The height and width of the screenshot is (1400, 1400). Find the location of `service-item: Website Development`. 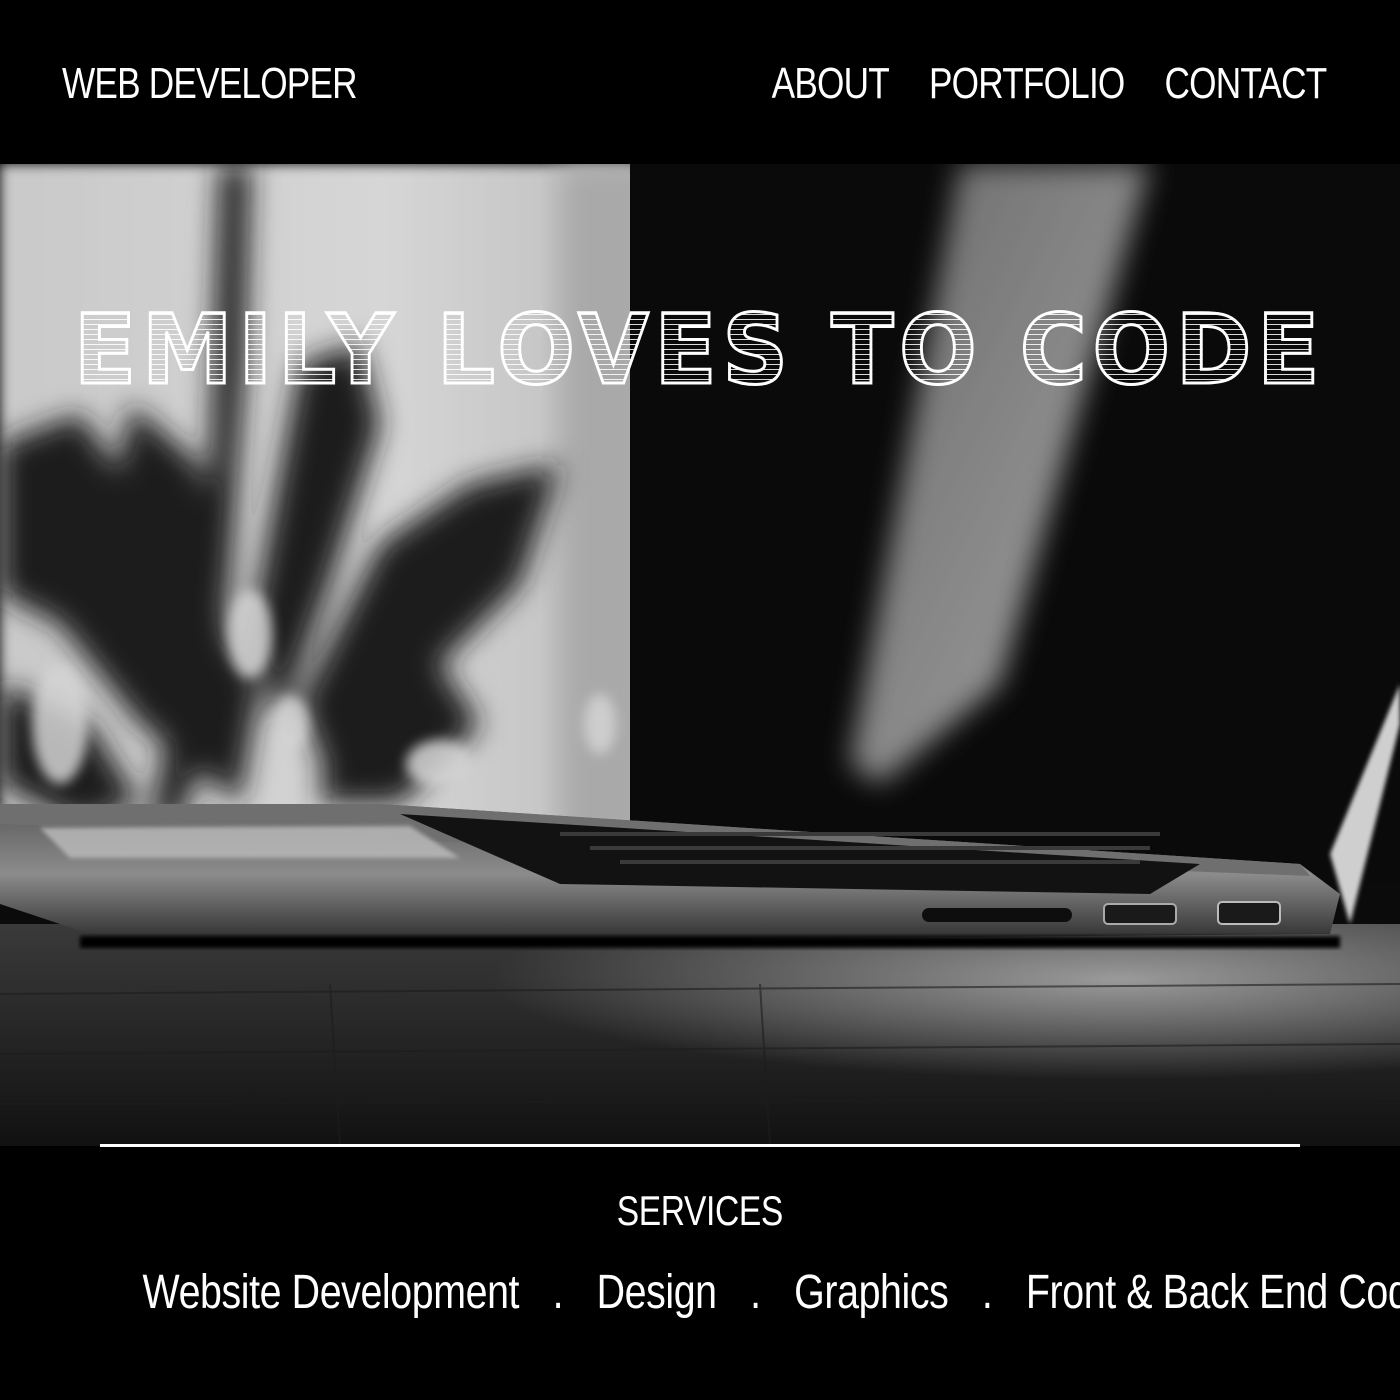

service-item: Website Development is located at coordinates (331, 1292).